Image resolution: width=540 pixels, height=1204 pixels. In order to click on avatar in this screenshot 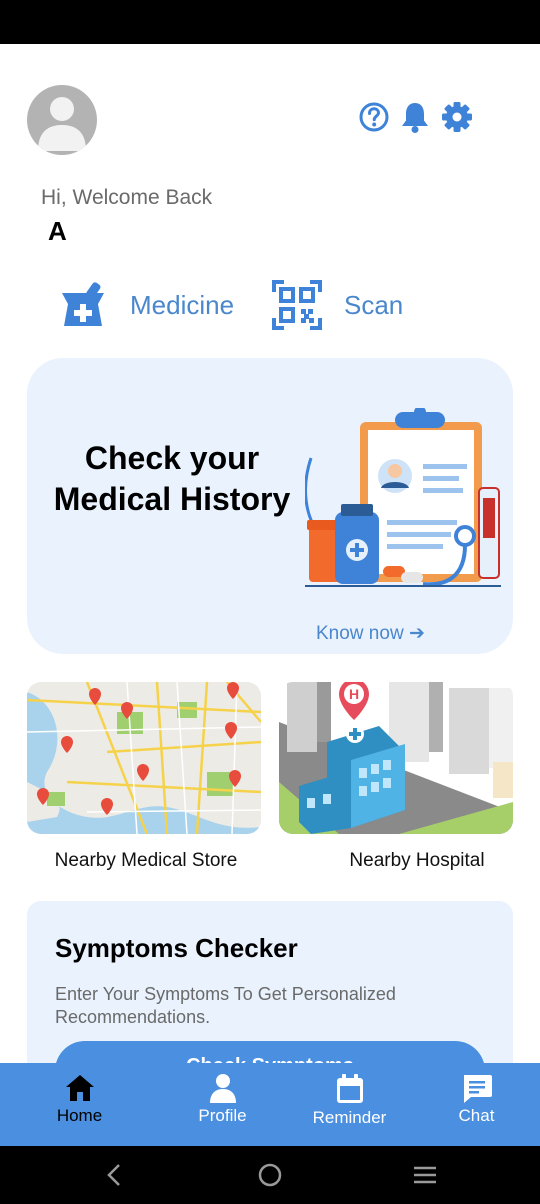, I will do `click(62, 120)`.